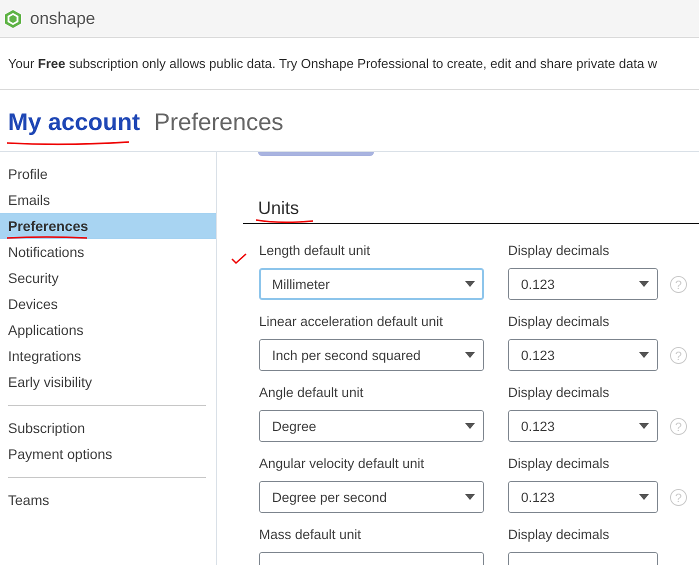  I want to click on dropdown: Inch per second squared, so click(371, 355).